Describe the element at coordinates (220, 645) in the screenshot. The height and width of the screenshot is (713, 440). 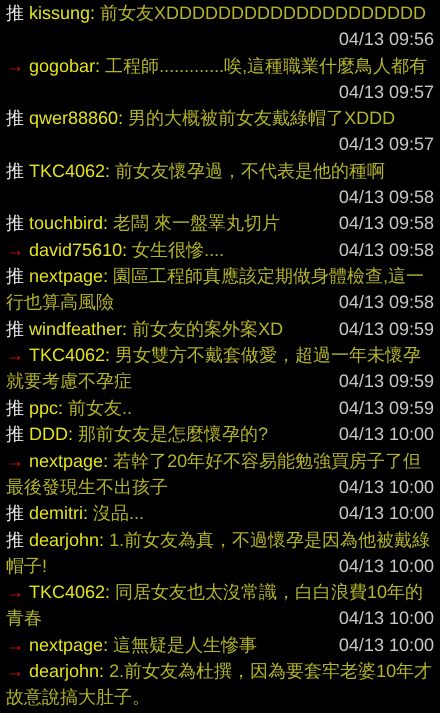
I see `reply-comment: → nextpage: 這無疑是人生慘事 04/13 10:00` at that location.